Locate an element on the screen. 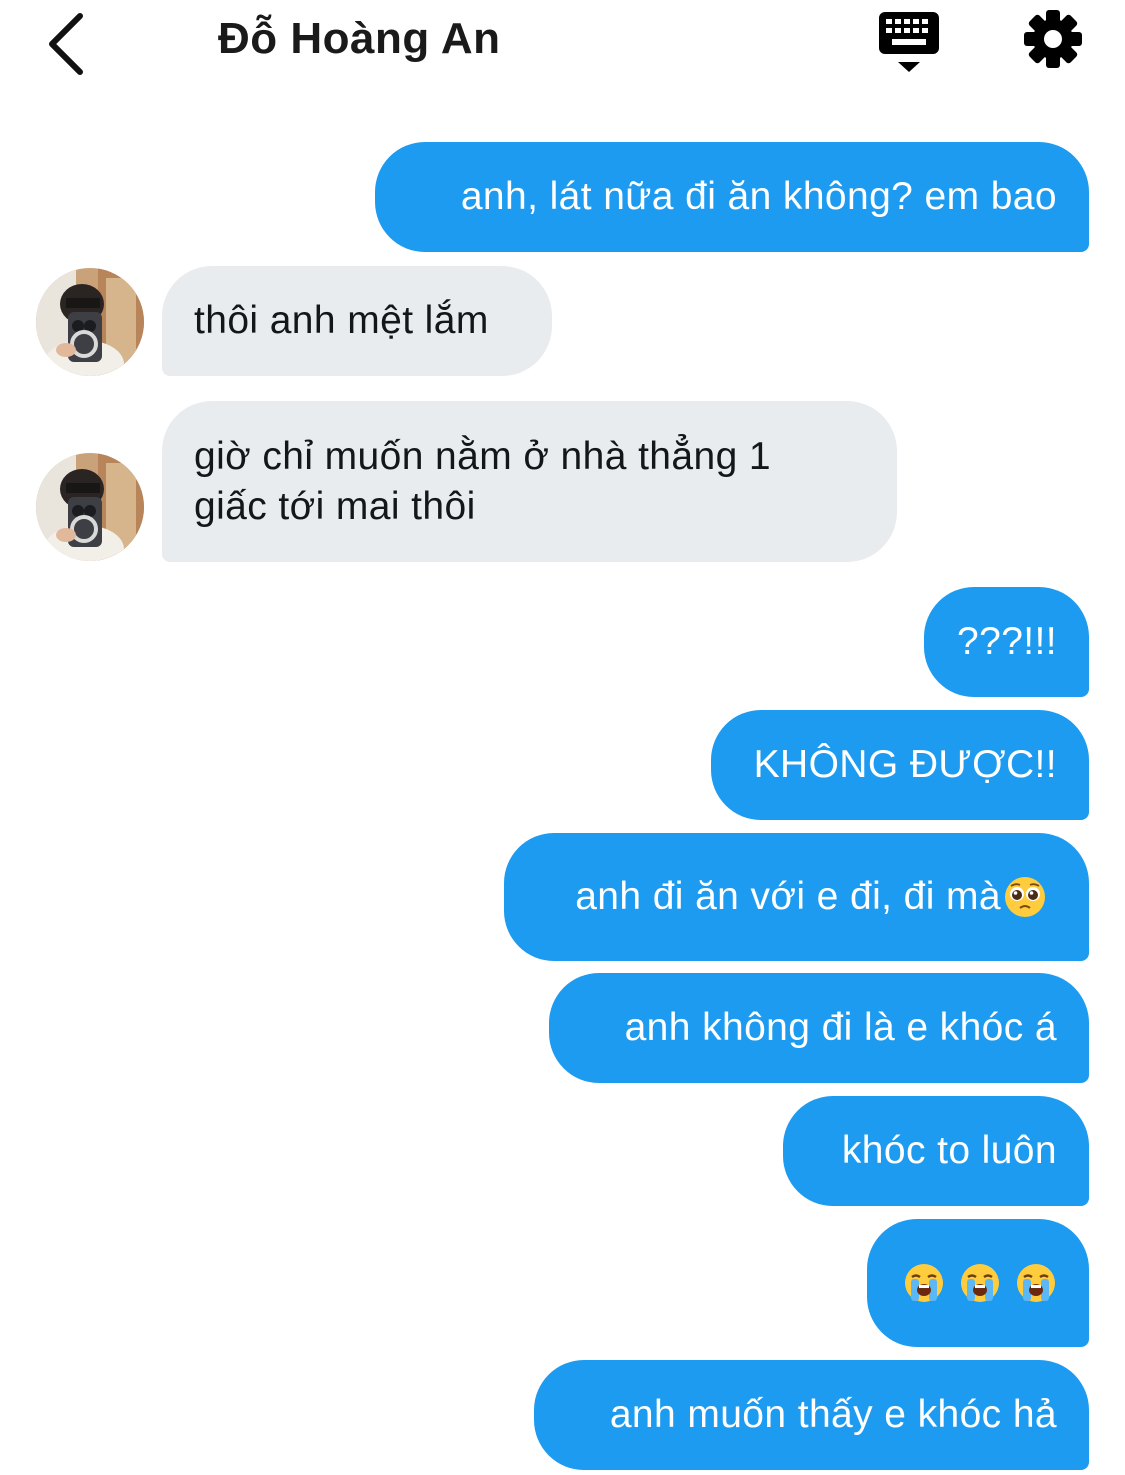  conversation-header: Đỗ Hoàng An is located at coordinates (562, 45).